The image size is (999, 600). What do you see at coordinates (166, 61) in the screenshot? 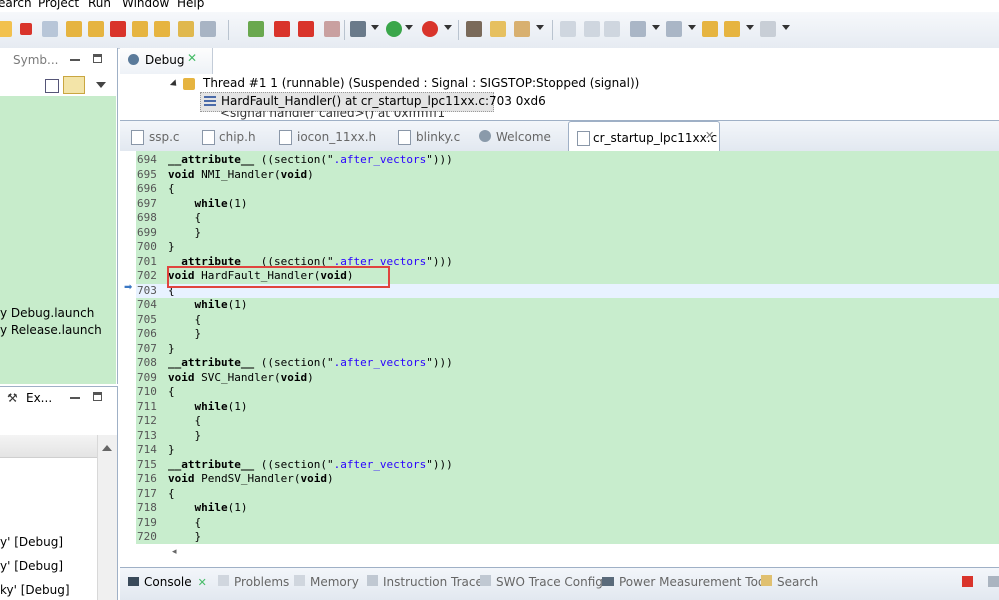
I see `tab-debug: Debug ✕` at bounding box center [166, 61].